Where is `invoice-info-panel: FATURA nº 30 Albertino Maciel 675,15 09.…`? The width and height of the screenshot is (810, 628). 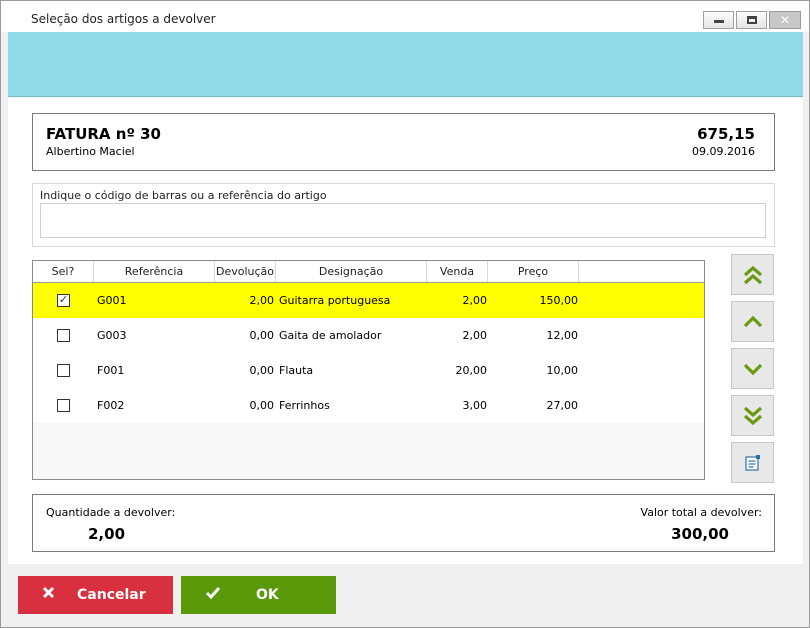
invoice-info-panel: FATURA nº 30 Albertino Maciel 675,15 09.… is located at coordinates (403, 142).